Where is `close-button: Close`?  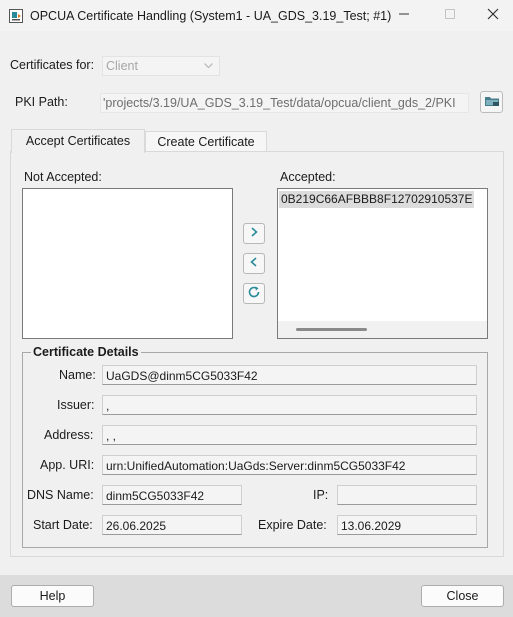 close-button: Close is located at coordinates (462, 596).